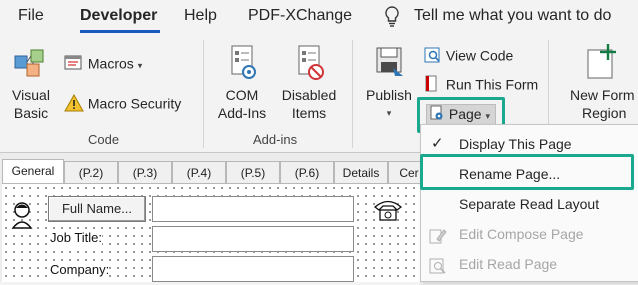  What do you see at coordinates (22, 217) in the screenshot?
I see `contact-person-icon` at bounding box center [22, 217].